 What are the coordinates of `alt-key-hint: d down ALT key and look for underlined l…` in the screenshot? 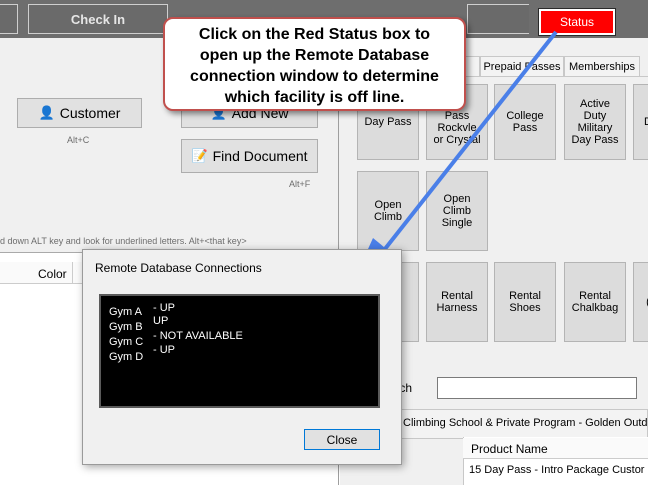 It's located at (123, 241).